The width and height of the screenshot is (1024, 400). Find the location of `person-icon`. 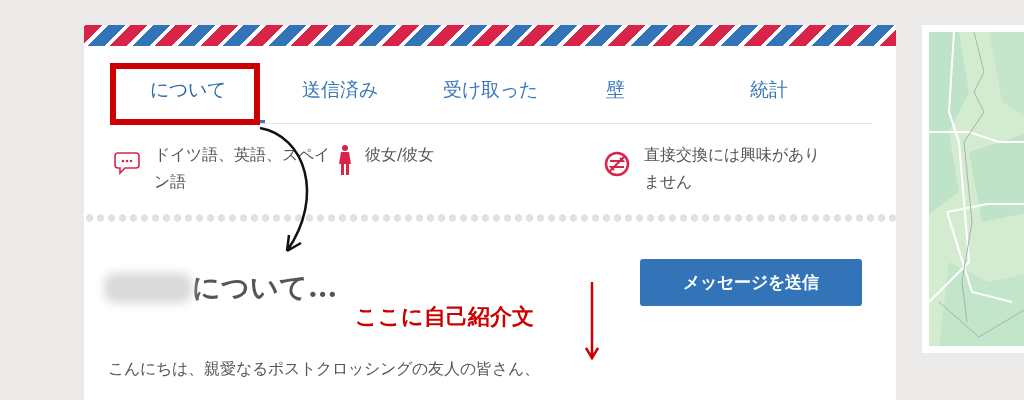

person-icon is located at coordinates (345, 160).